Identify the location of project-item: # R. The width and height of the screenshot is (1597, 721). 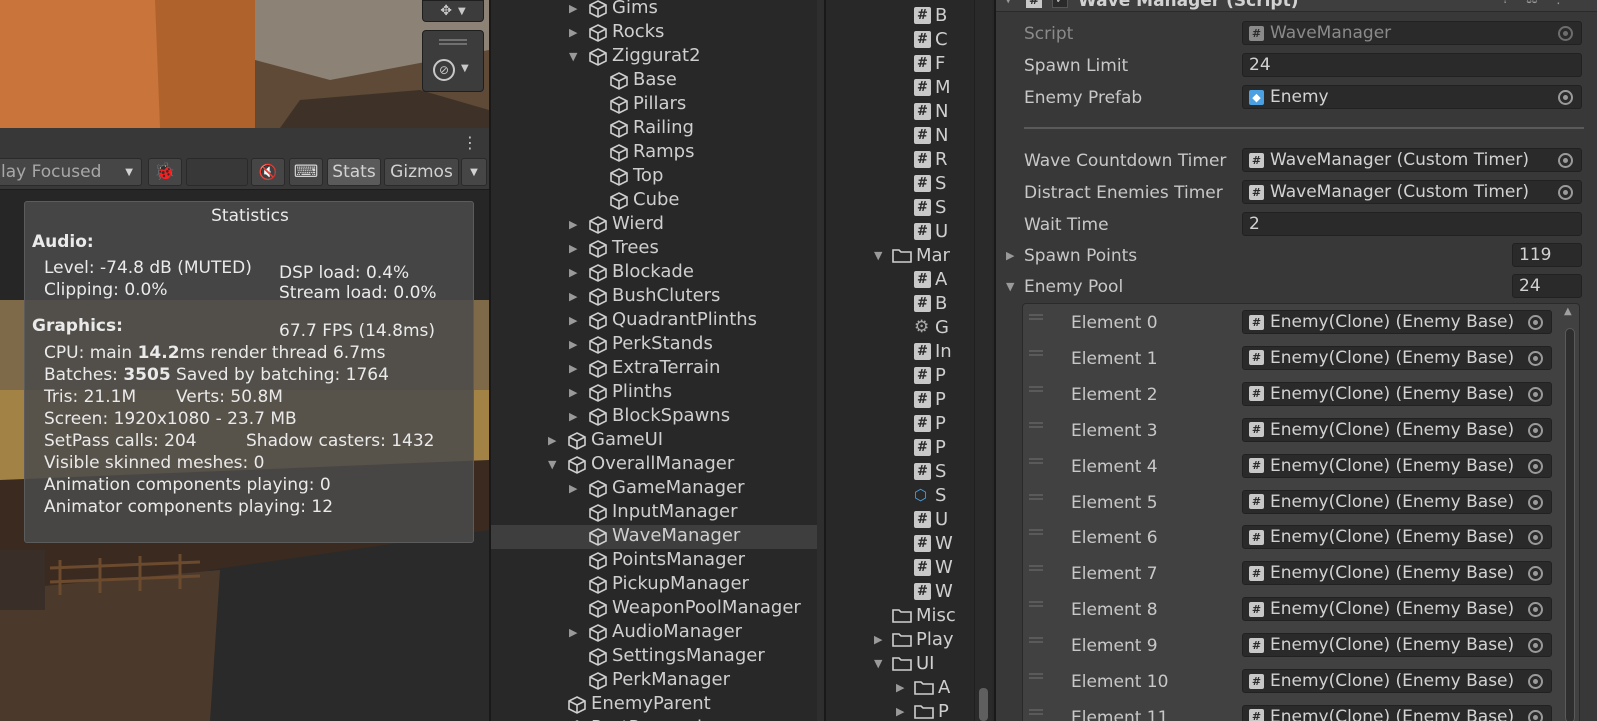
(931, 159).